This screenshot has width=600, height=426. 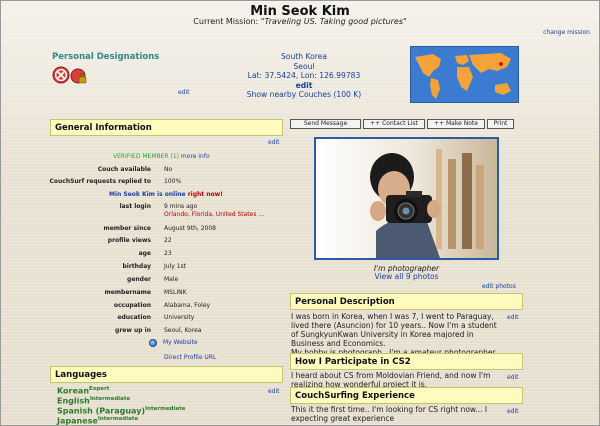 I want to click on edit-photos-link: edit photos, so click(x=499, y=286).